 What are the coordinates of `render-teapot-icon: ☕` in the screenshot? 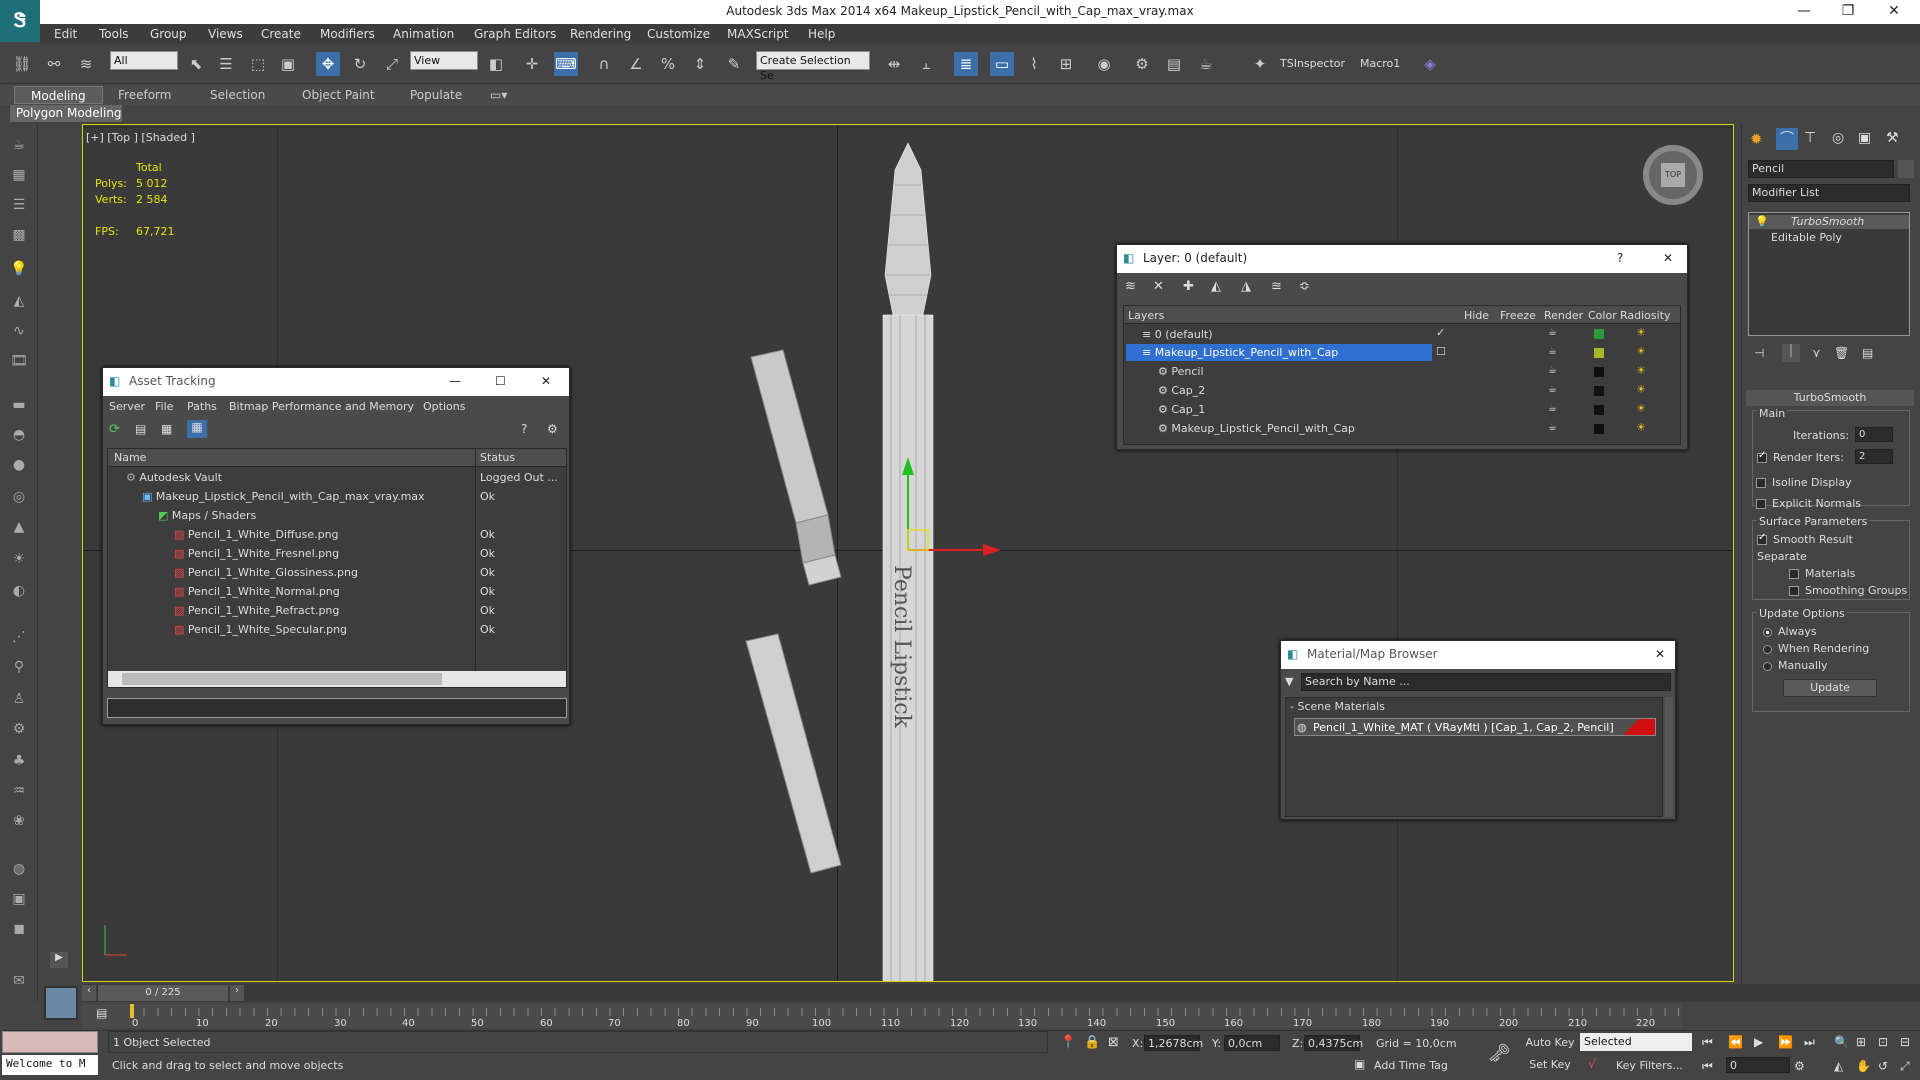 It's located at (1552, 370).